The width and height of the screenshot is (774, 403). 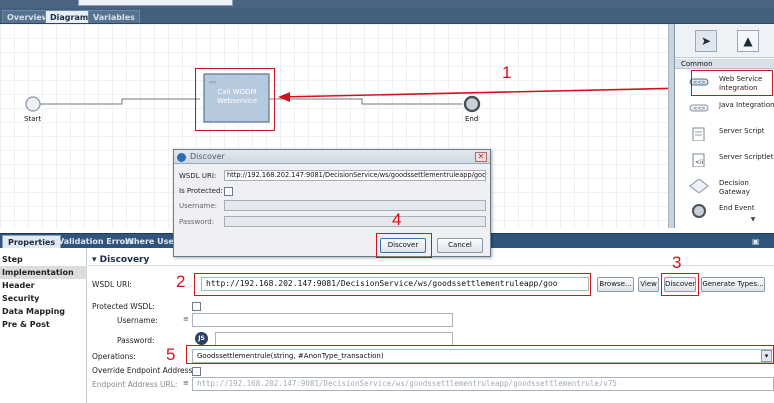 What do you see at coordinates (235, 99) in the screenshot?
I see `annotation-box-task` at bounding box center [235, 99].